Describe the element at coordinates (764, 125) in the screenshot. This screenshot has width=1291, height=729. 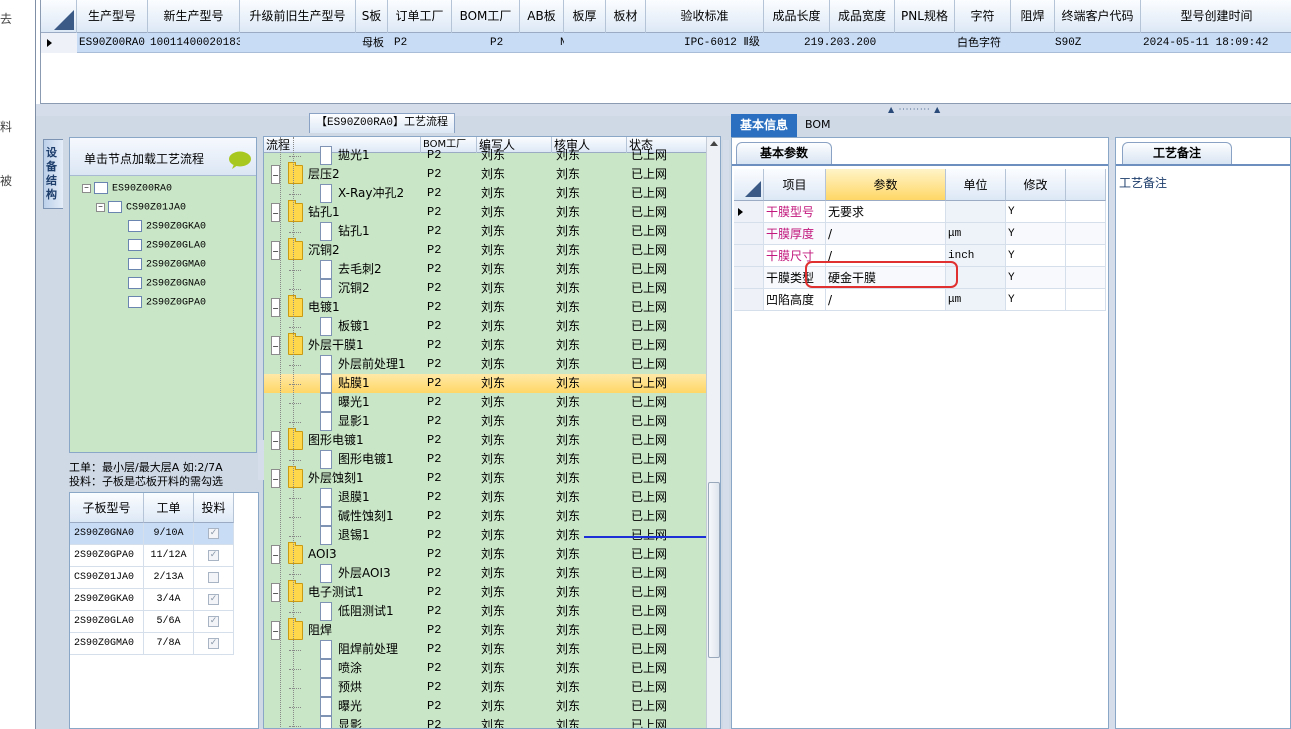
I see `tab-basic-info: 基本信息` at that location.